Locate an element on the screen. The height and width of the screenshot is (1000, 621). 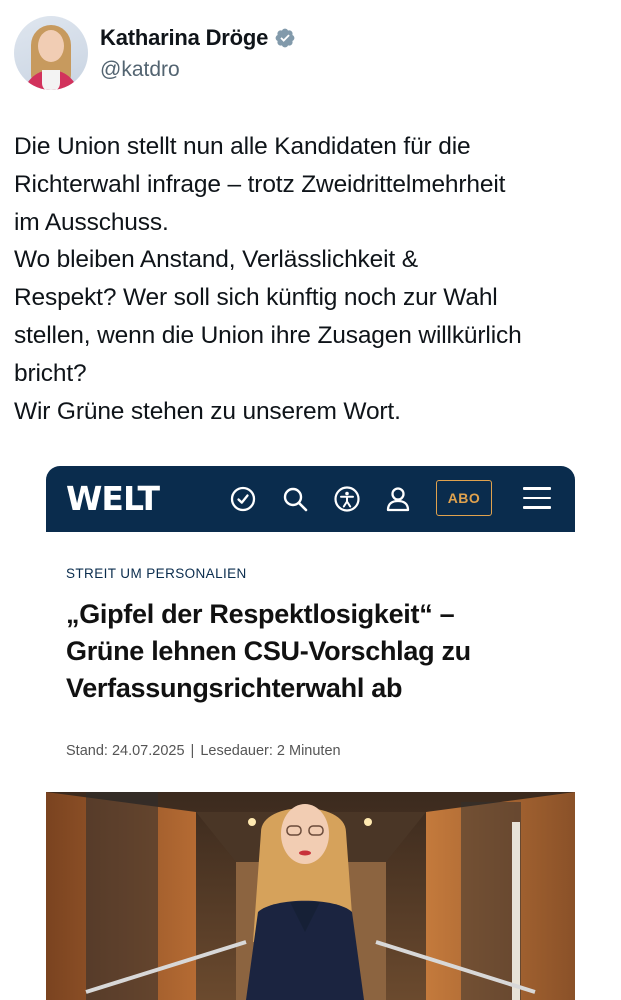
clock-check-icon is located at coordinates (243, 499).